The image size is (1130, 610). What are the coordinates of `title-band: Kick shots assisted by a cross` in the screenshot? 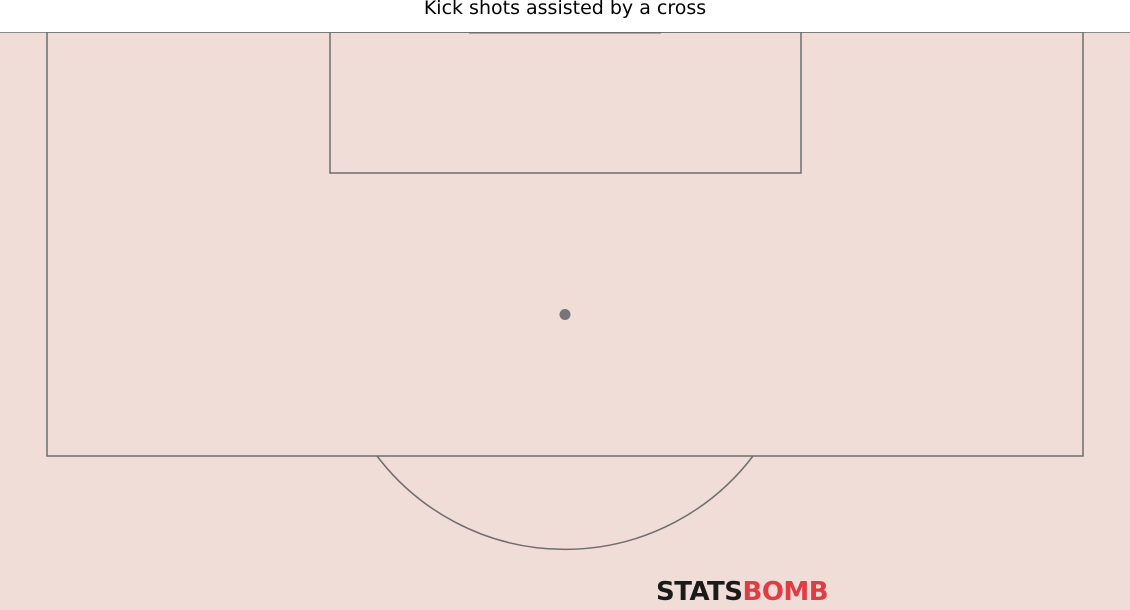 It's located at (565, 16).